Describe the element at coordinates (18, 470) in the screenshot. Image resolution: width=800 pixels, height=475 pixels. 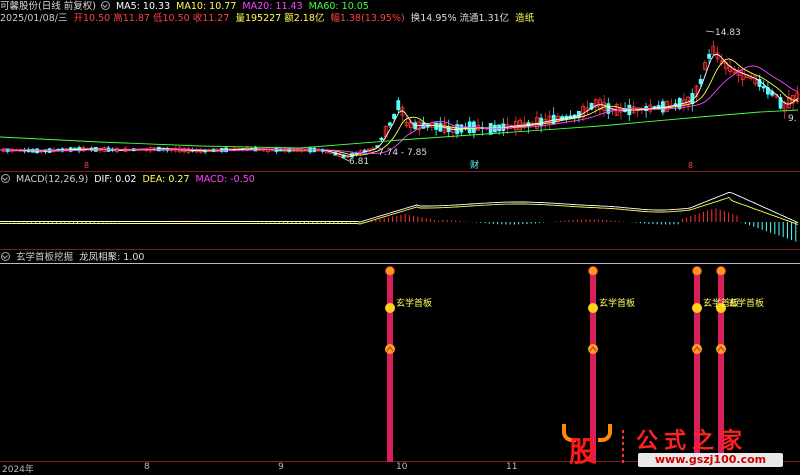
I see `x-axis-label: 2024年` at that location.